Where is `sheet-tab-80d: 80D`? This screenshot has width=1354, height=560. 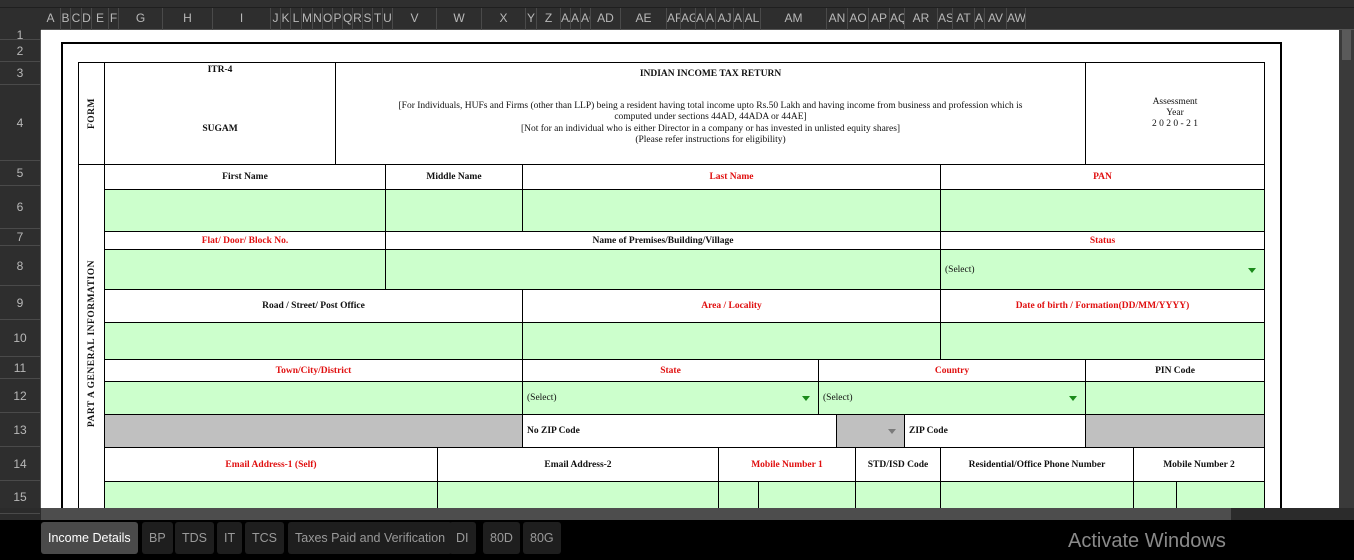 sheet-tab-80d: 80D is located at coordinates (501, 538).